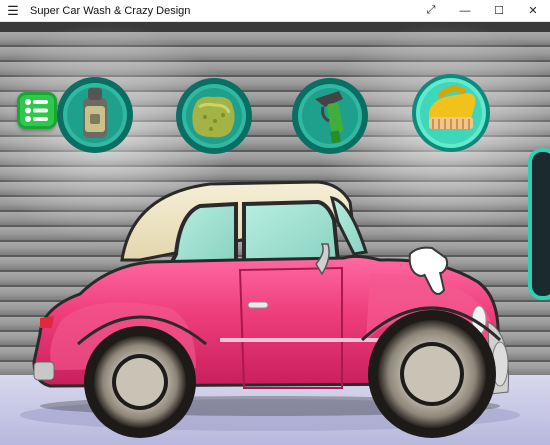  Describe the element at coordinates (275, 11) in the screenshot. I see `title-bar: ☰ Super Car Wash & Crazy Design ⤢ — ☐ ✕` at that location.